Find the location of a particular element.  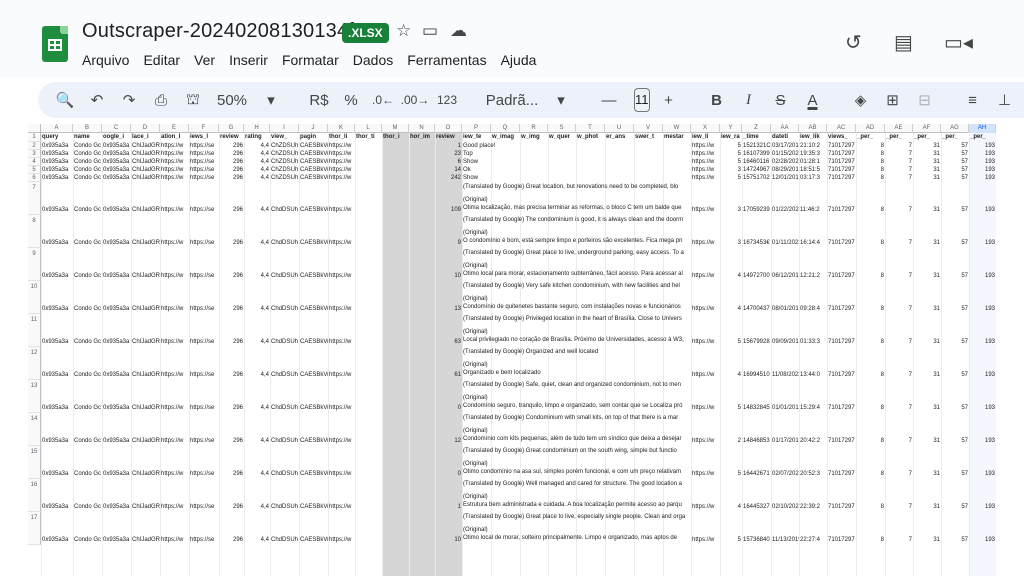

row-header: 2 is located at coordinates (34, 146).